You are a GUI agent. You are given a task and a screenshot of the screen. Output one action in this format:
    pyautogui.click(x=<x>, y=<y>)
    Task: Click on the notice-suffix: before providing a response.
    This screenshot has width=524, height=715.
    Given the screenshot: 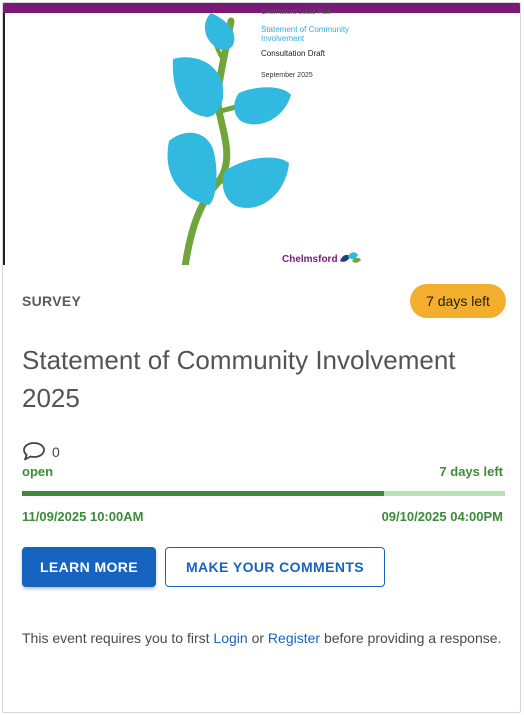 What is the action you would take?
    pyautogui.click(x=412, y=638)
    